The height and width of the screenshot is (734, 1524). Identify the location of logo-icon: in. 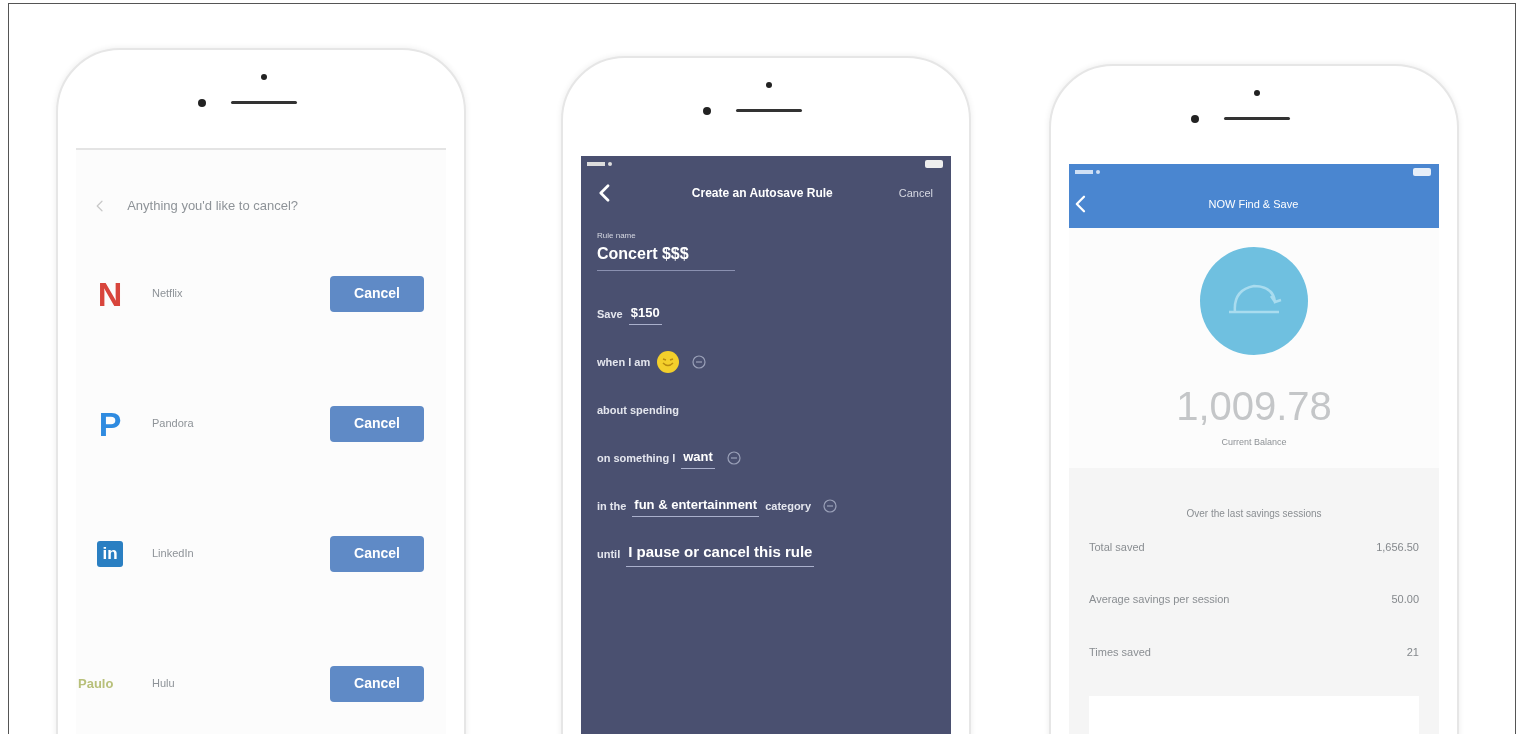
(110, 553).